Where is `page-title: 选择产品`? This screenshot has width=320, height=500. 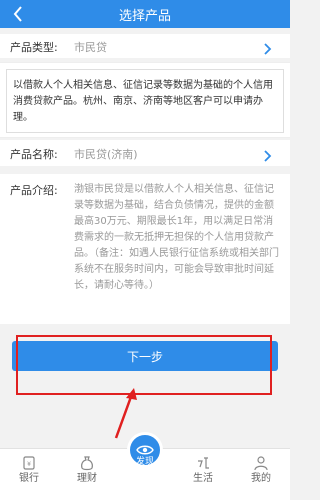
page-title: 选择产品 is located at coordinates (144, 16).